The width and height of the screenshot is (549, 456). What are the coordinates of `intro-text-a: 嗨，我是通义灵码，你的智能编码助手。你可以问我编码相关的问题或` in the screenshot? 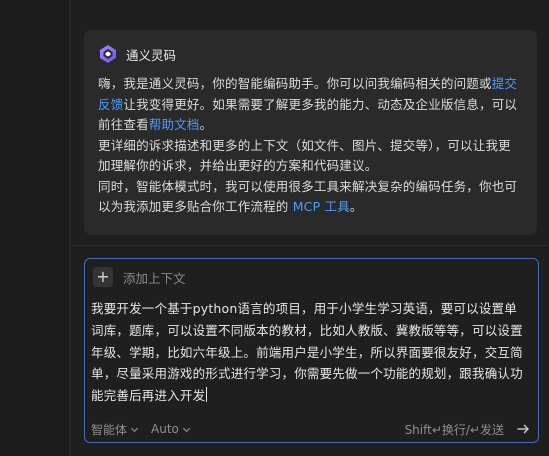 It's located at (295, 83).